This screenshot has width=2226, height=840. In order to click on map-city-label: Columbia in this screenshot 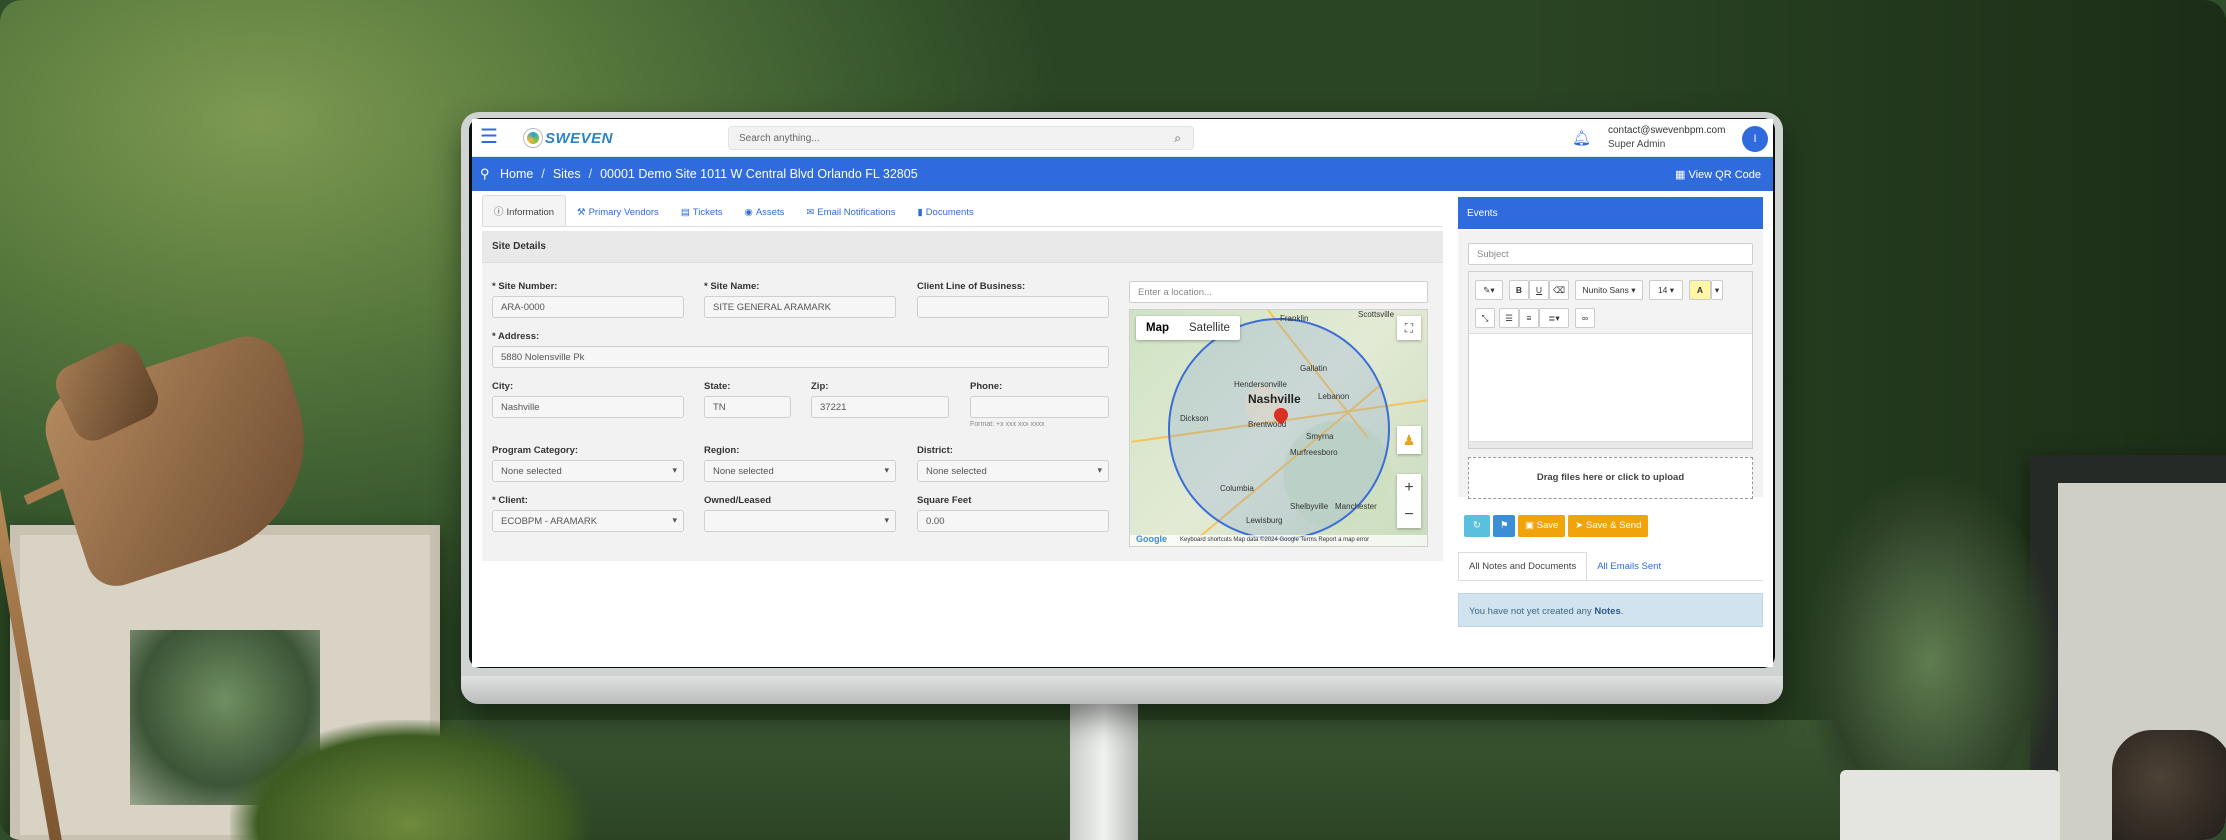, I will do `click(1237, 488)`.